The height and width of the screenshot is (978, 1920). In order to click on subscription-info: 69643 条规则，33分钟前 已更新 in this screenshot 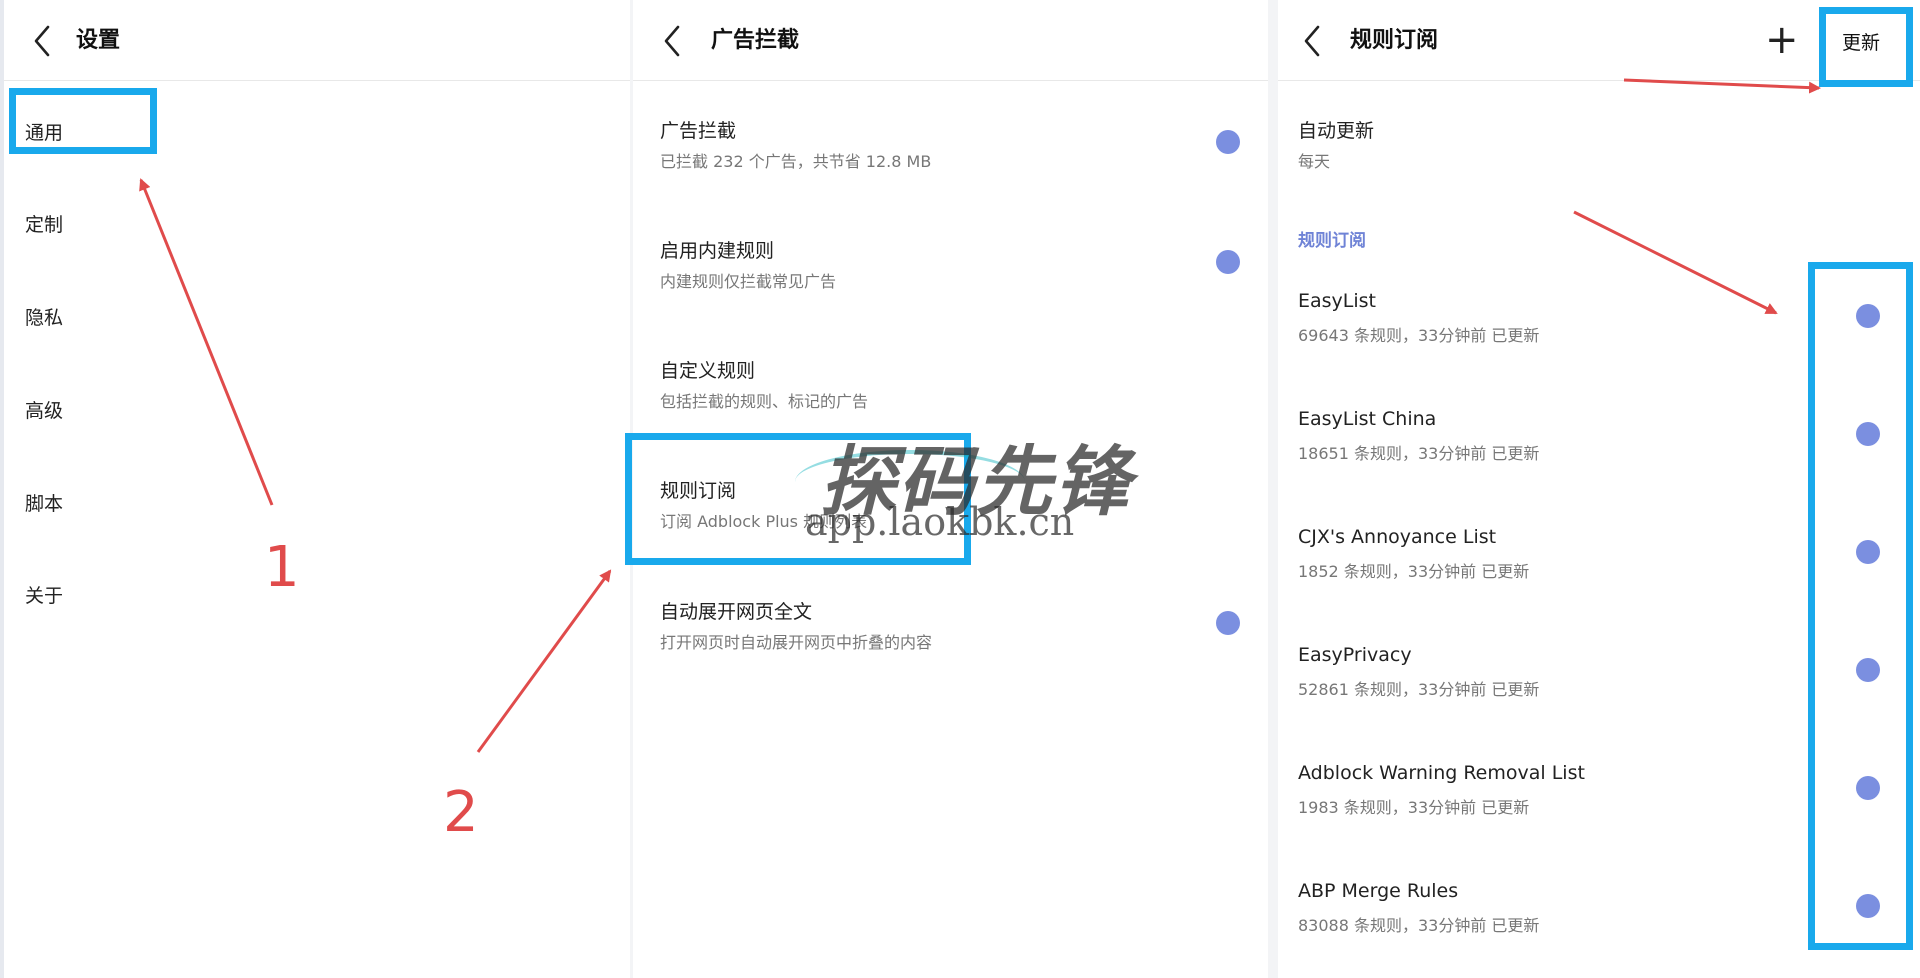, I will do `click(1419, 335)`.